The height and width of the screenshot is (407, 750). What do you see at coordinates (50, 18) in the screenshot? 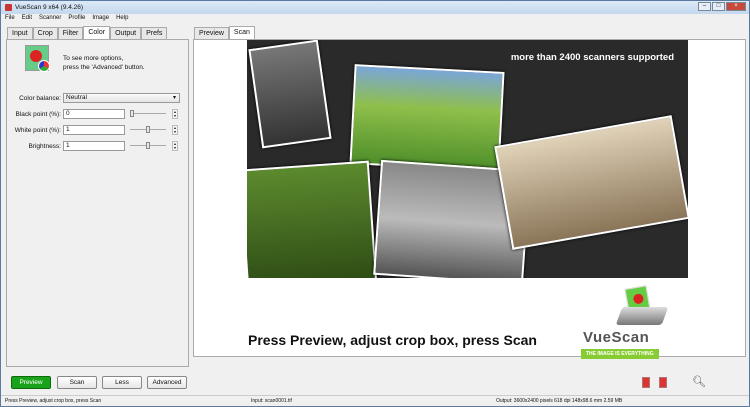
I see `menu-scanner: Scanner` at bounding box center [50, 18].